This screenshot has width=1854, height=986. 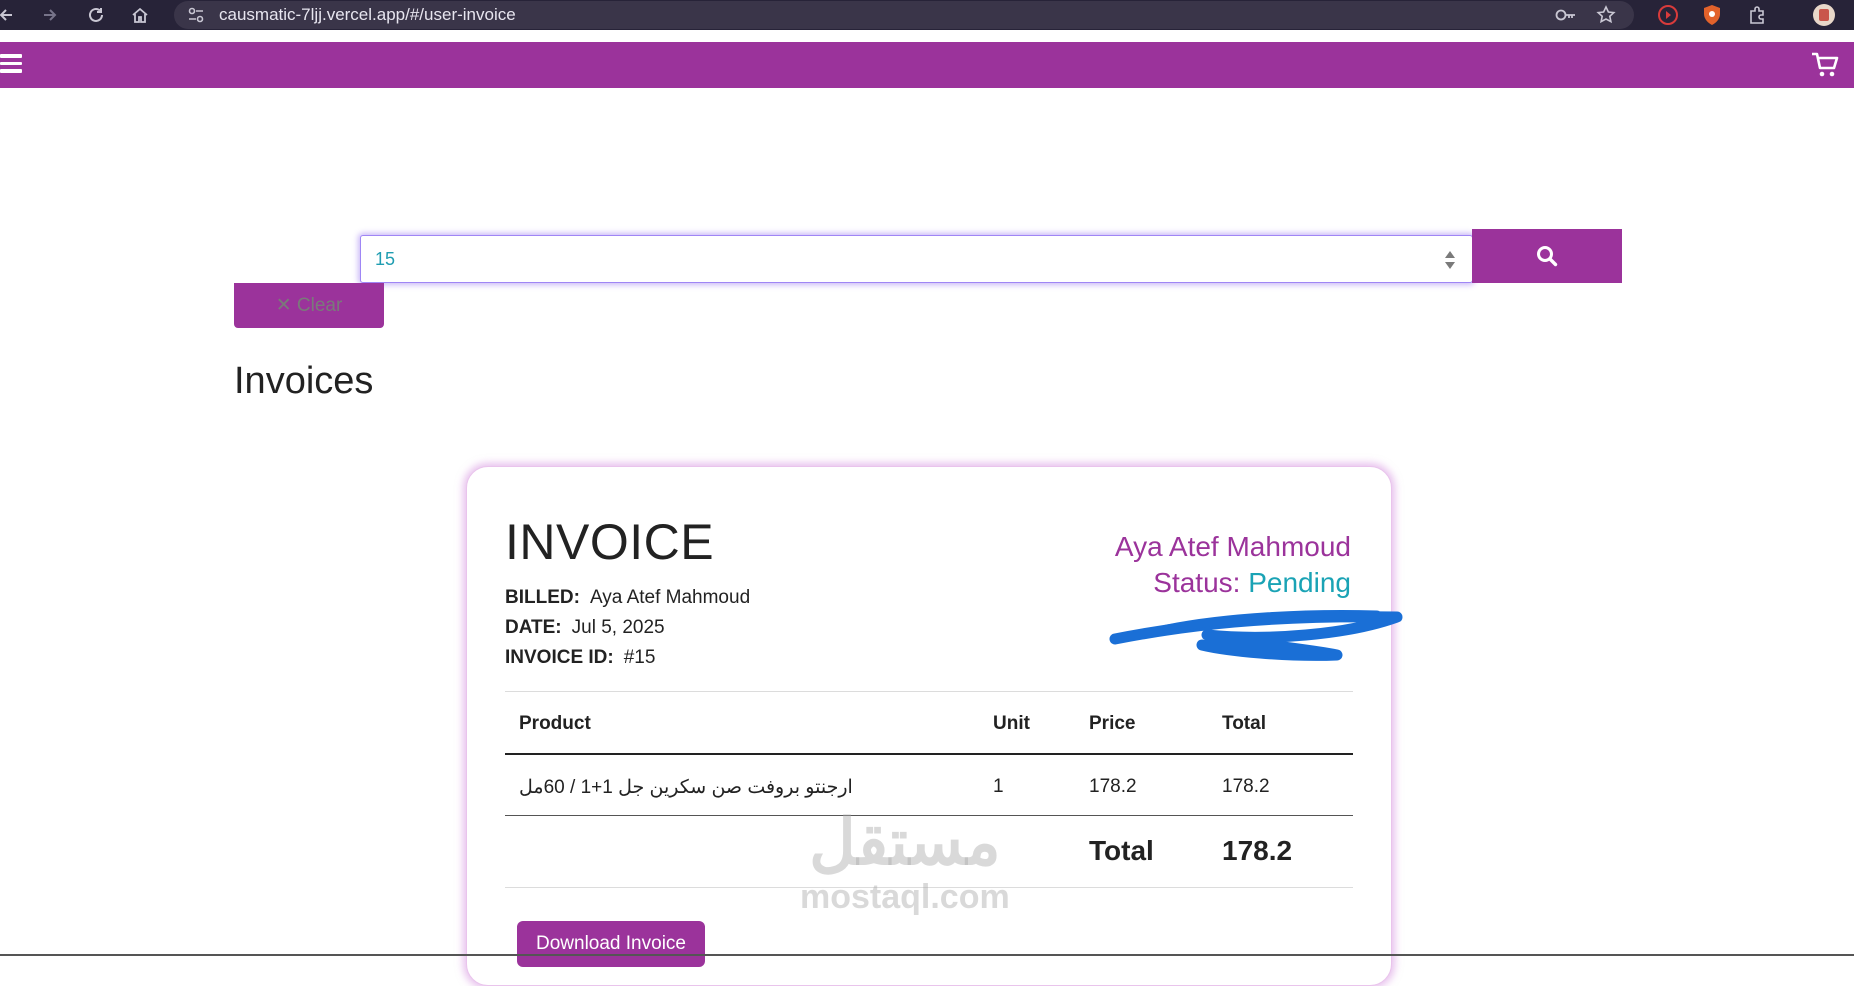 What do you see at coordinates (1232, 546) in the screenshot?
I see `customer-name: Aya Atef Mahmoud` at bounding box center [1232, 546].